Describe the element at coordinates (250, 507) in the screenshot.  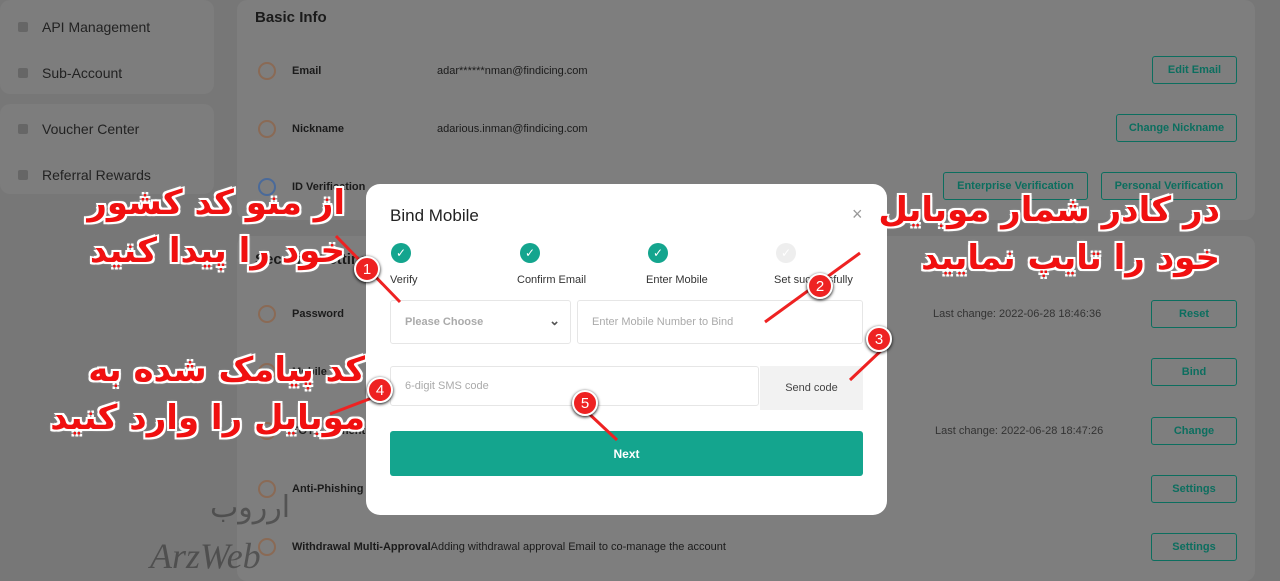
I see `watermark-fa: اررﻭب` at that location.